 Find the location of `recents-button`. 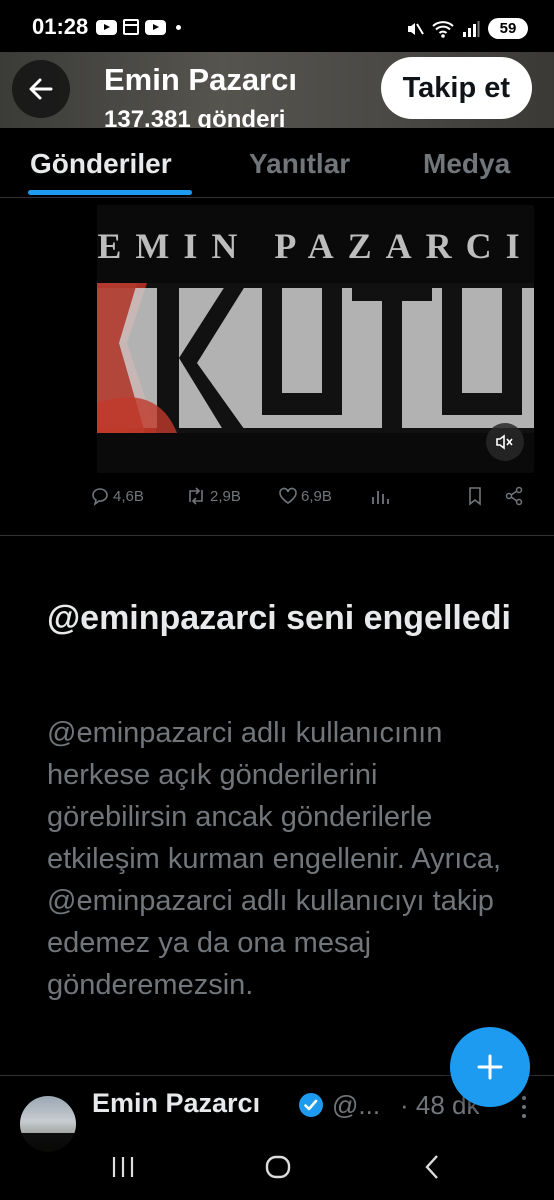

recents-button is located at coordinates (123, 1167).